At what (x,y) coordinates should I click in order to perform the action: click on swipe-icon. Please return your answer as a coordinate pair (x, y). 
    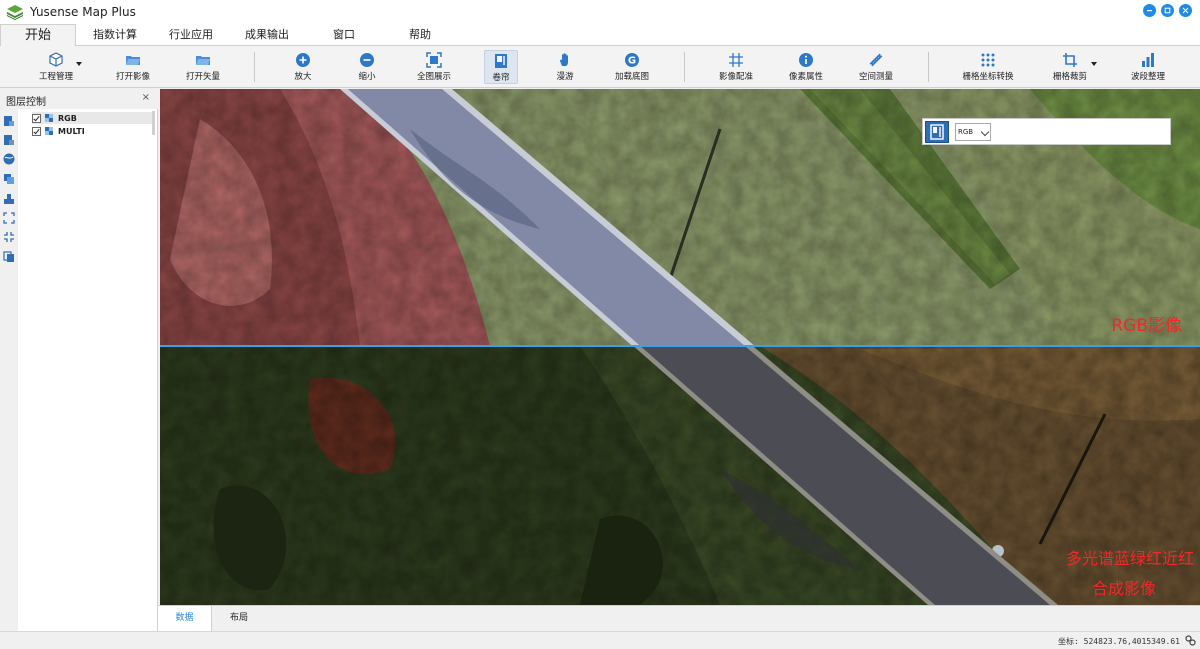
    Looking at the image, I should click on (501, 61).